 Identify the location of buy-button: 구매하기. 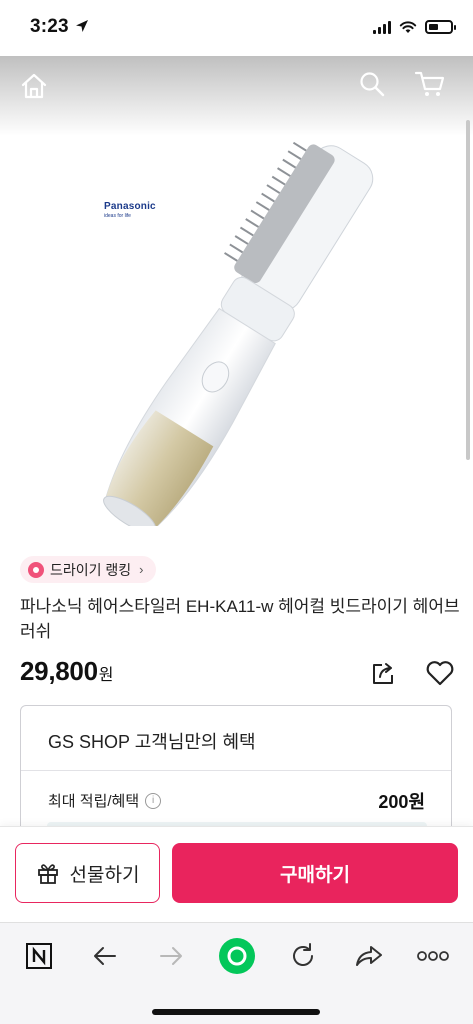
(315, 873).